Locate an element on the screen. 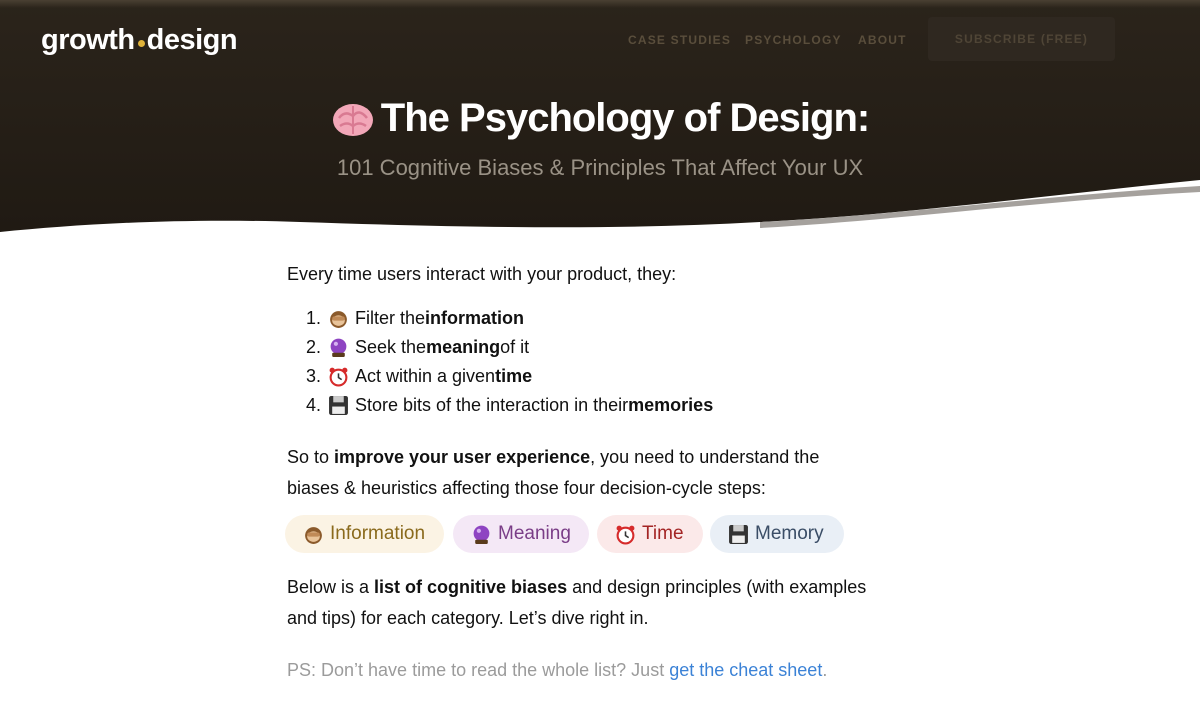  step-text-end: of it is located at coordinates (515, 347).